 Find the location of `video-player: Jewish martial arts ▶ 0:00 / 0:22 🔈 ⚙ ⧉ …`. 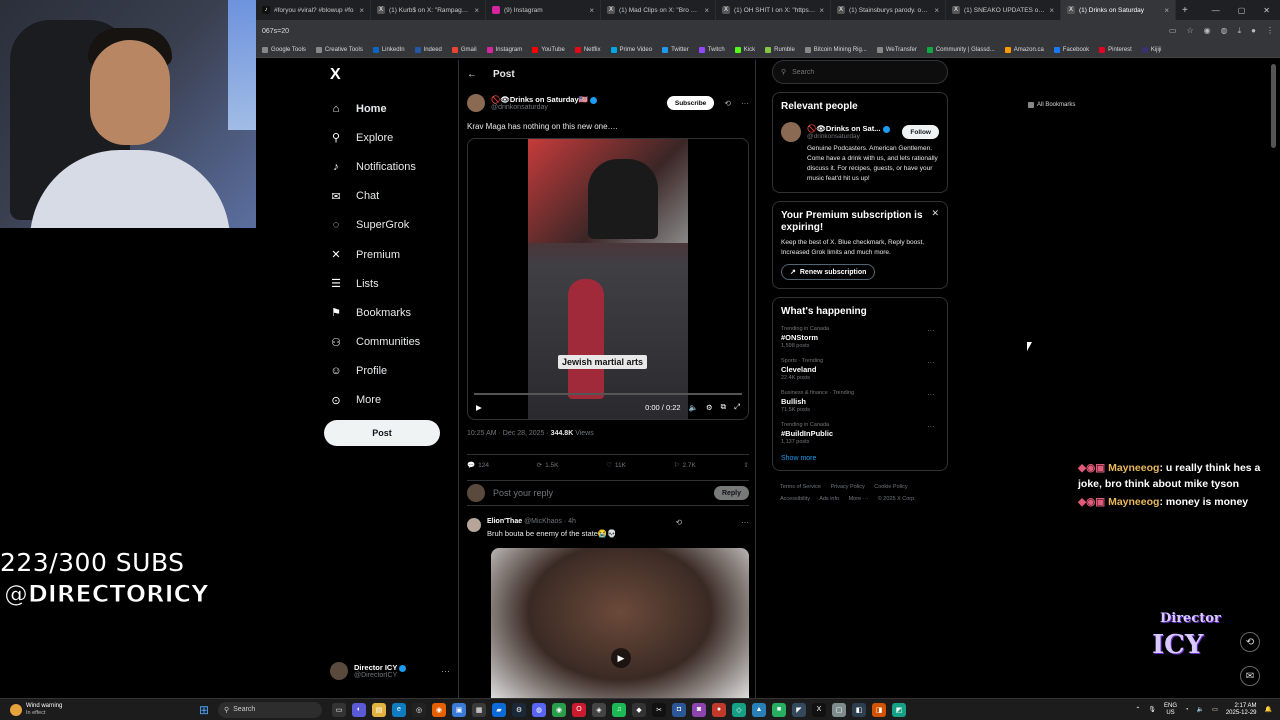

video-player: Jewish martial arts ▶ 0:00 / 0:22 🔈 ⚙ ⧉ … is located at coordinates (608, 279).